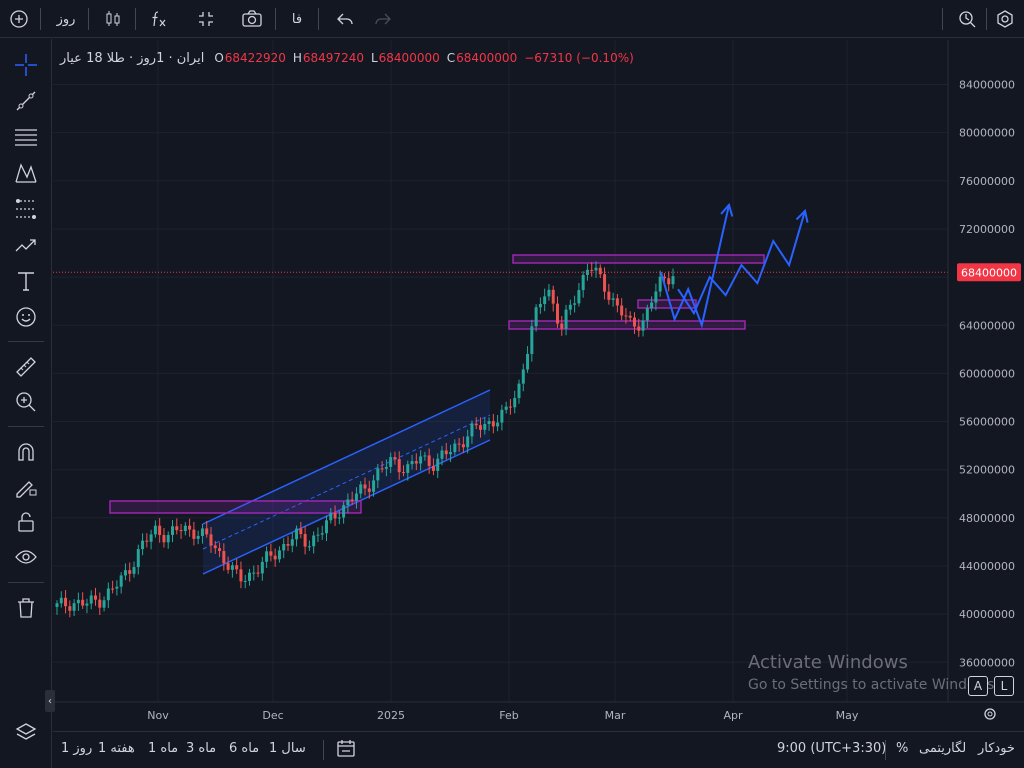 Image resolution: width=1024 pixels, height=768 pixels. I want to click on percent-toggle: %, so click(902, 748).